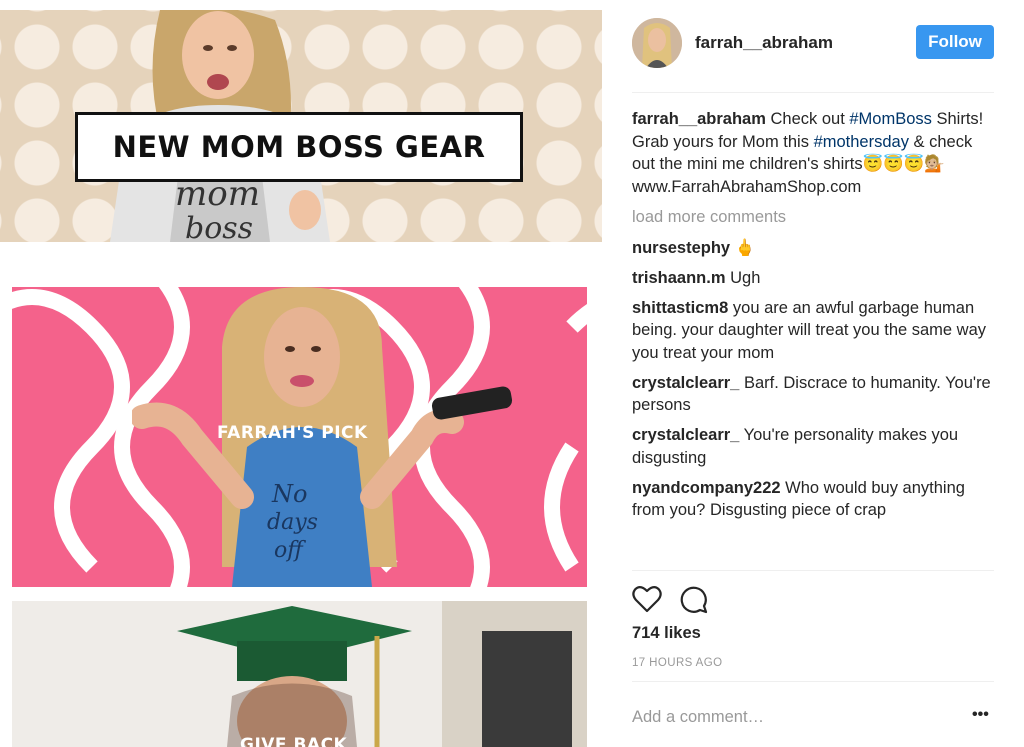 This screenshot has height=747, width=1024. What do you see at coordinates (299, 147) in the screenshot?
I see `banner-title: NEW MOM BOSS GEAR` at bounding box center [299, 147].